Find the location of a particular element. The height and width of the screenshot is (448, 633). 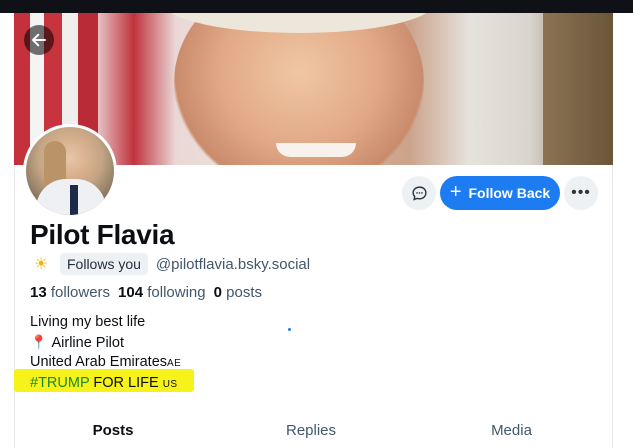

stray-dot is located at coordinates (289, 329).